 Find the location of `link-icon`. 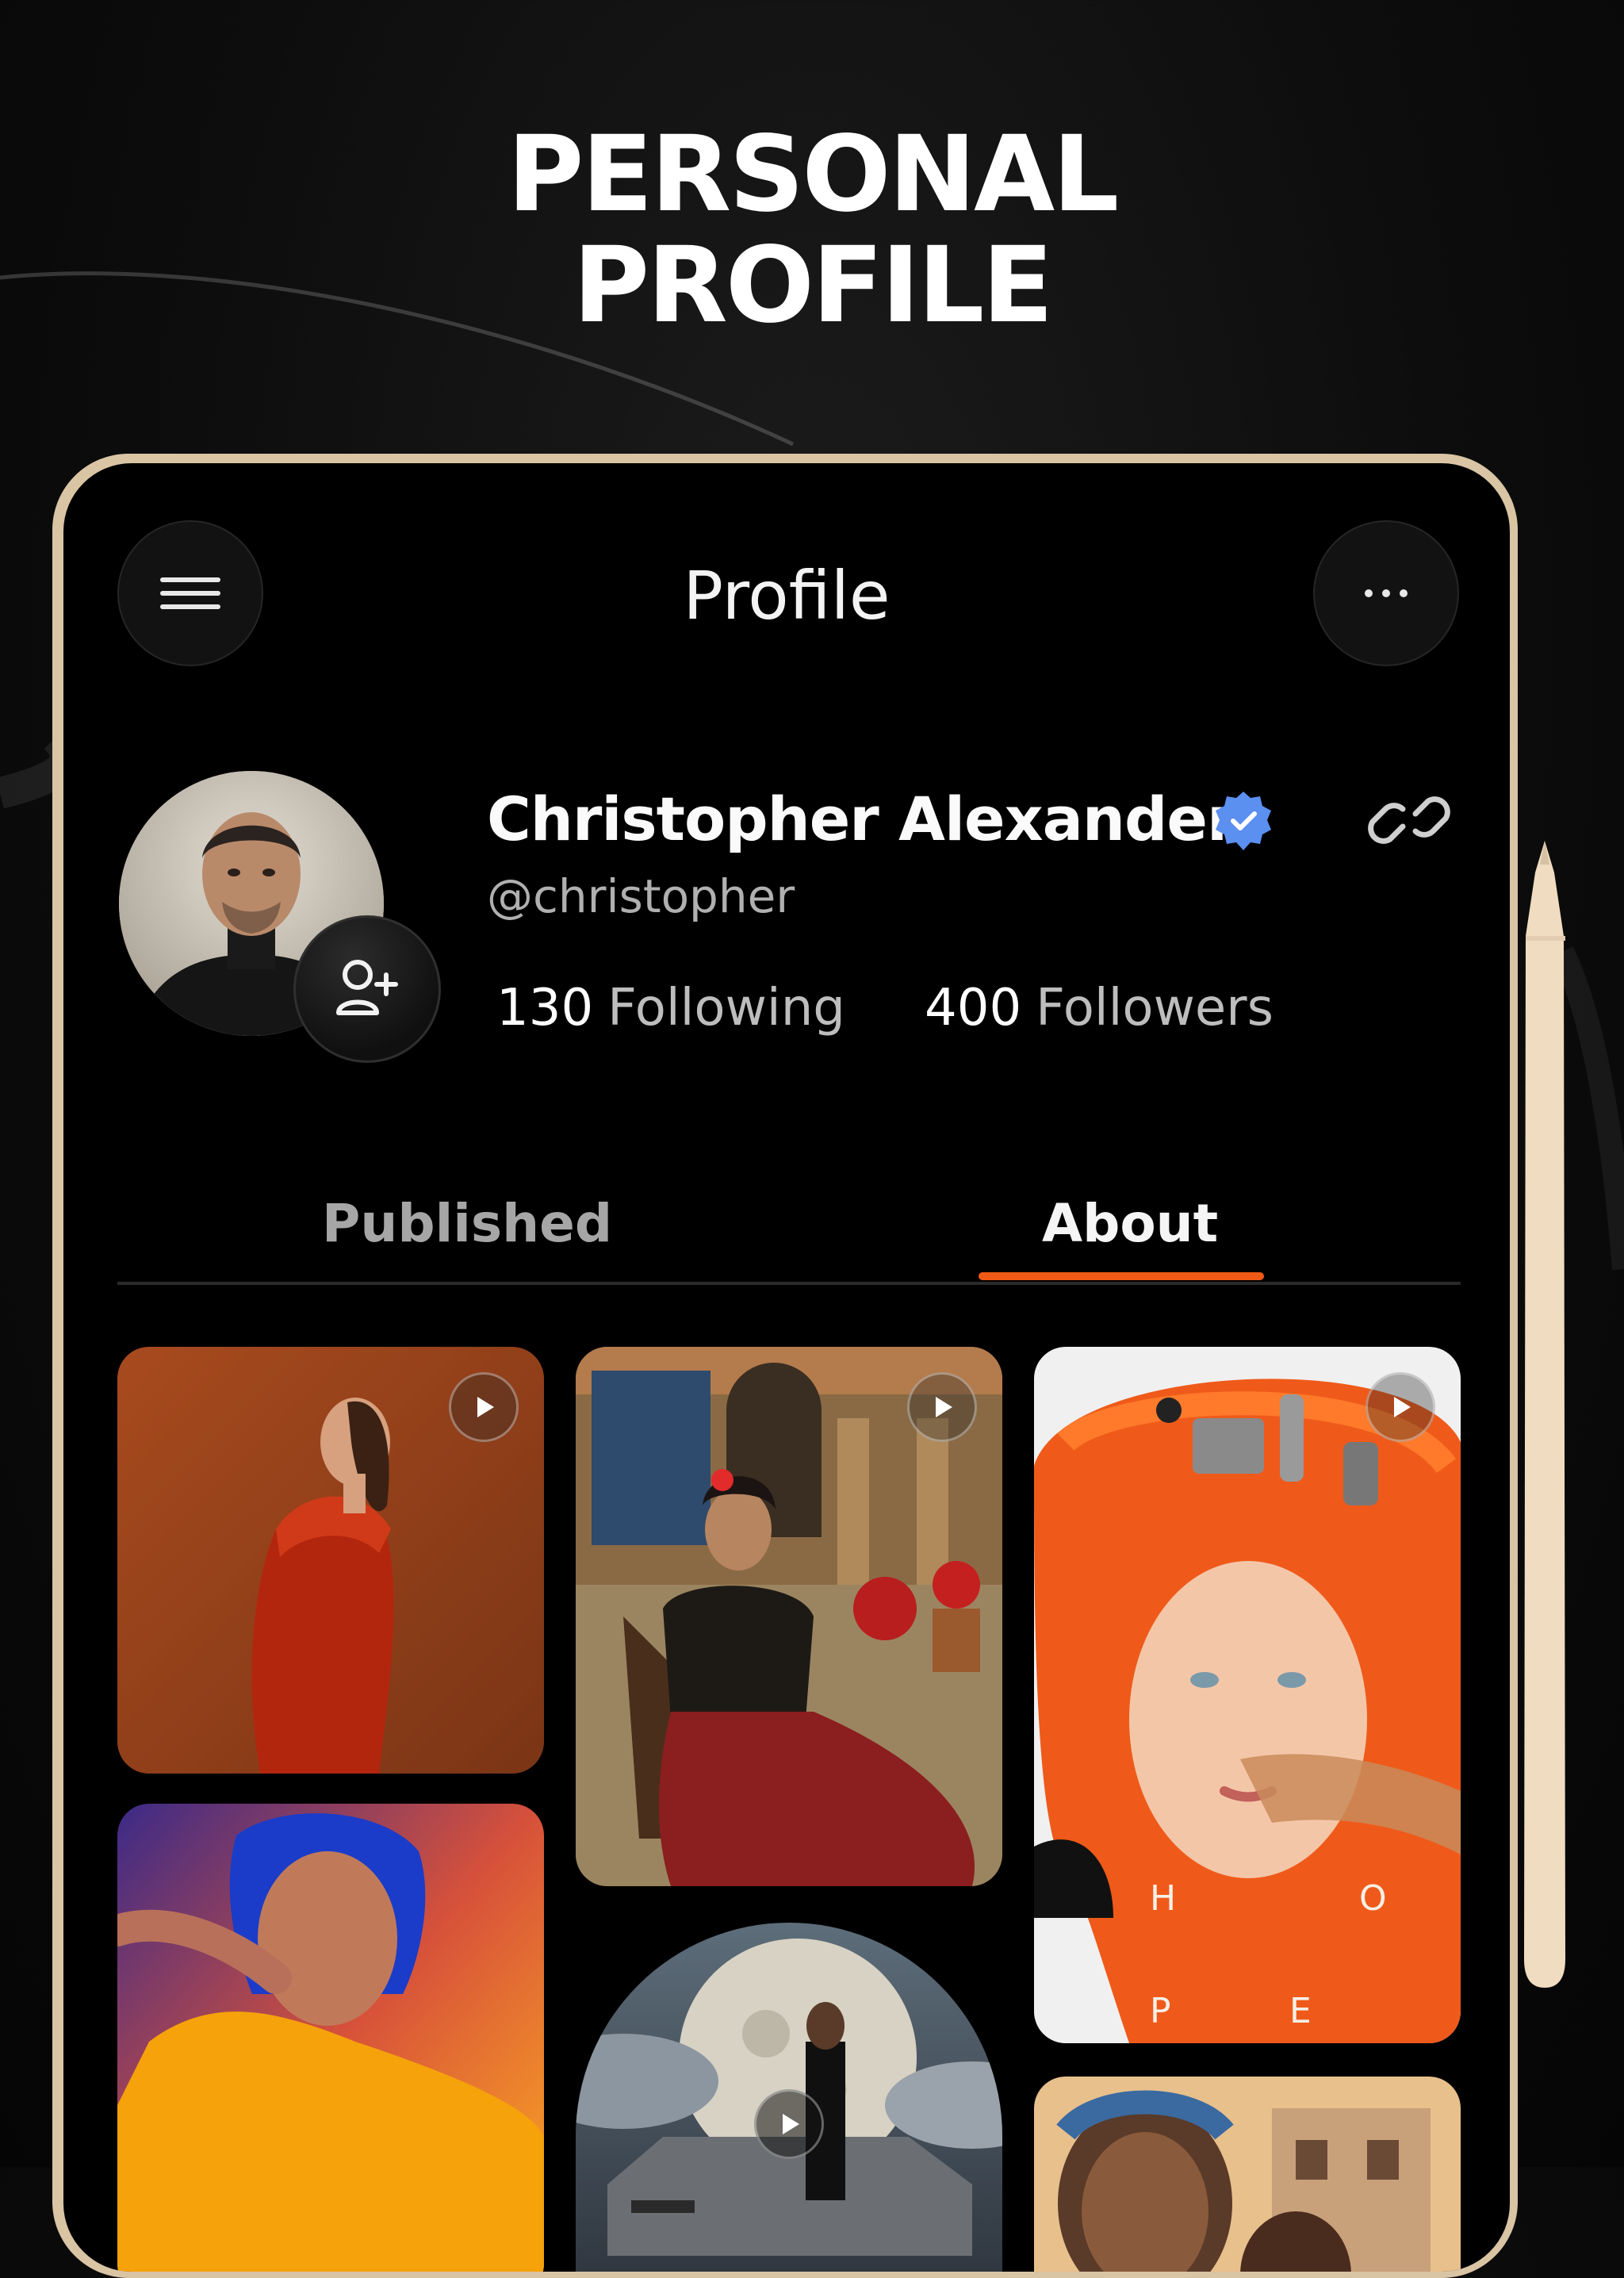

link-icon is located at coordinates (1409, 820).